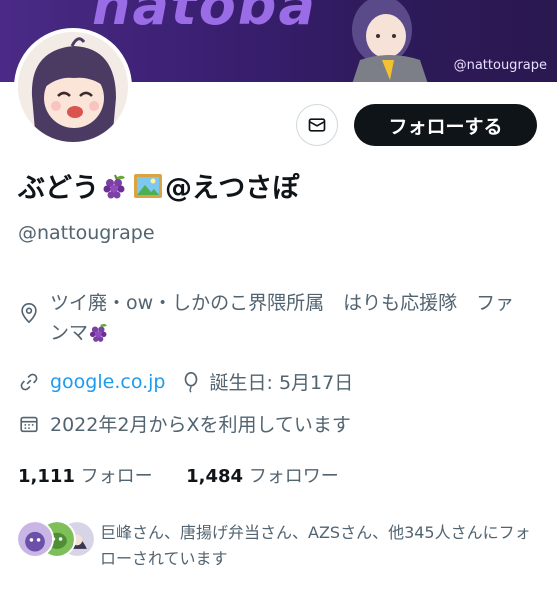 The height and width of the screenshot is (606, 557). I want to click on avatar-image, so click(73, 87).